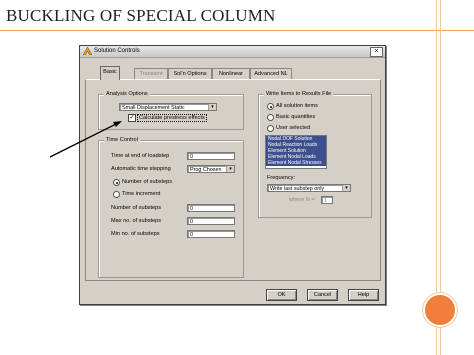  Describe the element at coordinates (110, 73) in the screenshot. I see `tab-basic: Basic` at that location.